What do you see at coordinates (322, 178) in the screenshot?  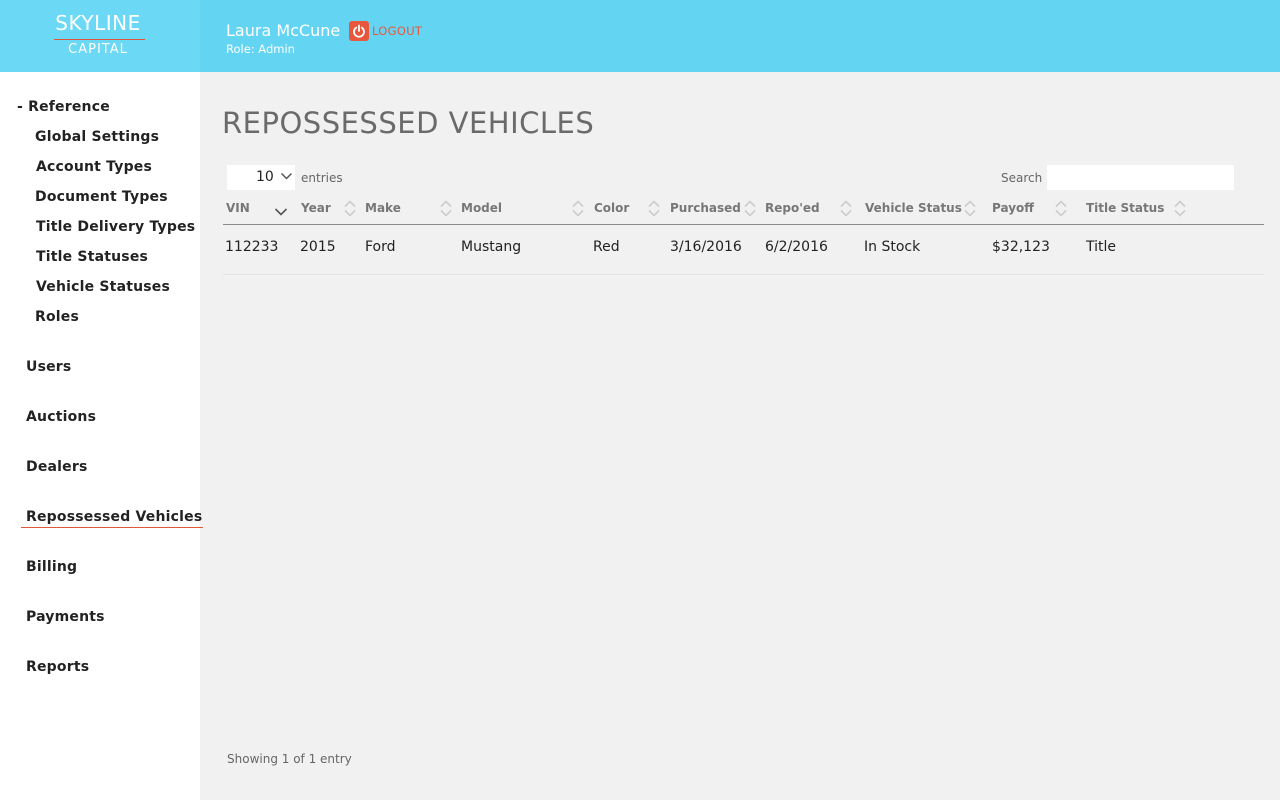 I see `entries-label: entries` at bounding box center [322, 178].